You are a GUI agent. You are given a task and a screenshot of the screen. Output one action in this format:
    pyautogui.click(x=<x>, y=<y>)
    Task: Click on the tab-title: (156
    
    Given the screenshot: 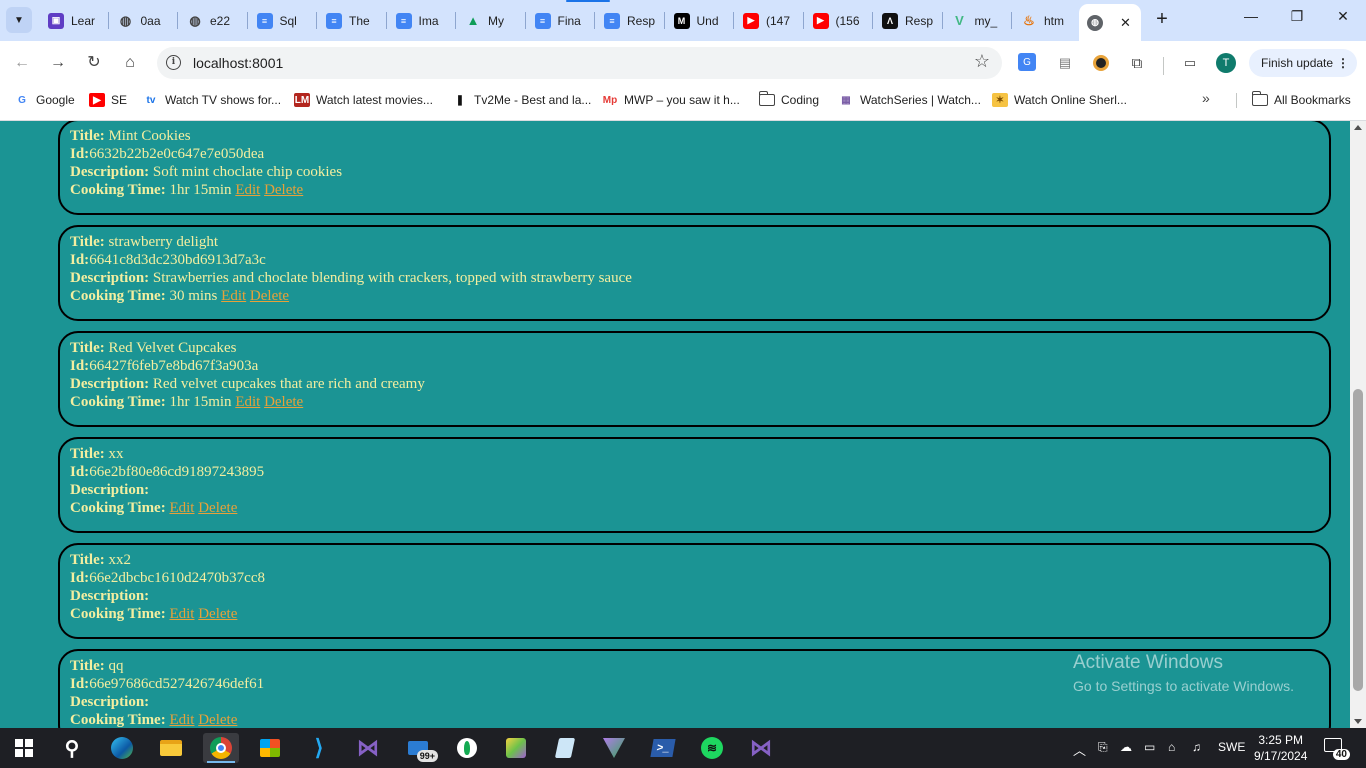 What is the action you would take?
    pyautogui.click(x=847, y=20)
    